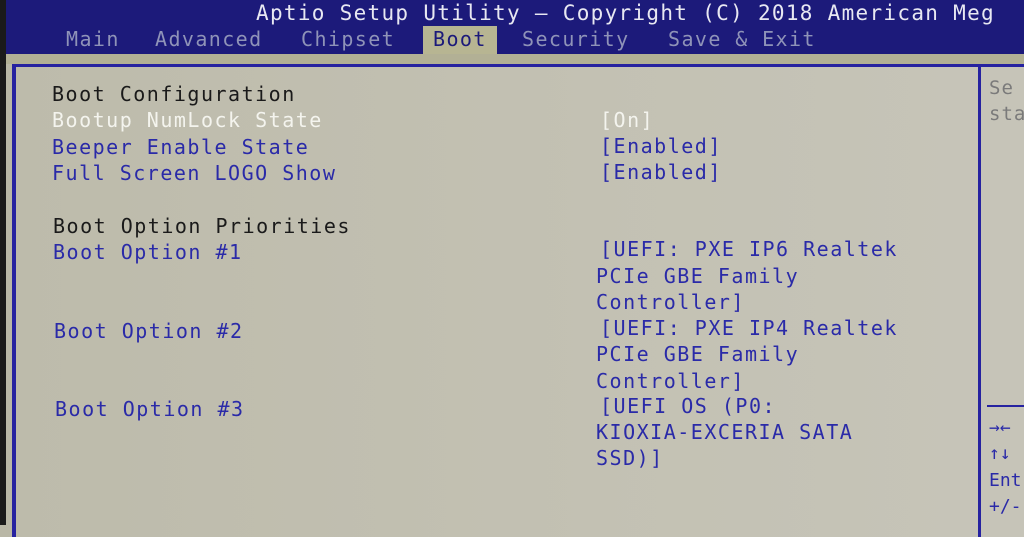  What do you see at coordinates (1000, 453) in the screenshot?
I see `arrow-up-down-icon: ↑↓` at bounding box center [1000, 453].